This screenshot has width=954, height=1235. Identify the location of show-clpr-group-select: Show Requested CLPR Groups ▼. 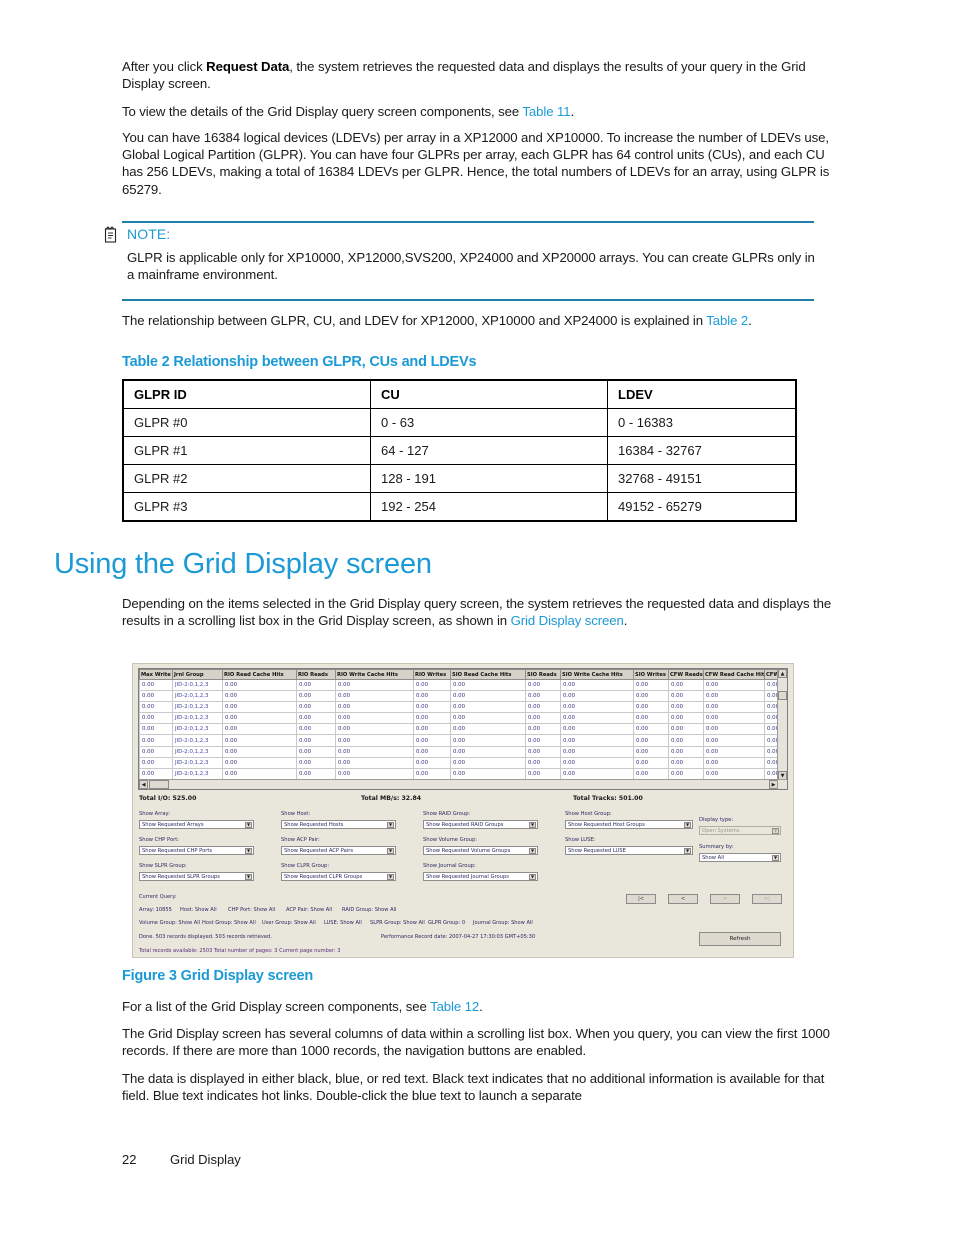
(338, 876).